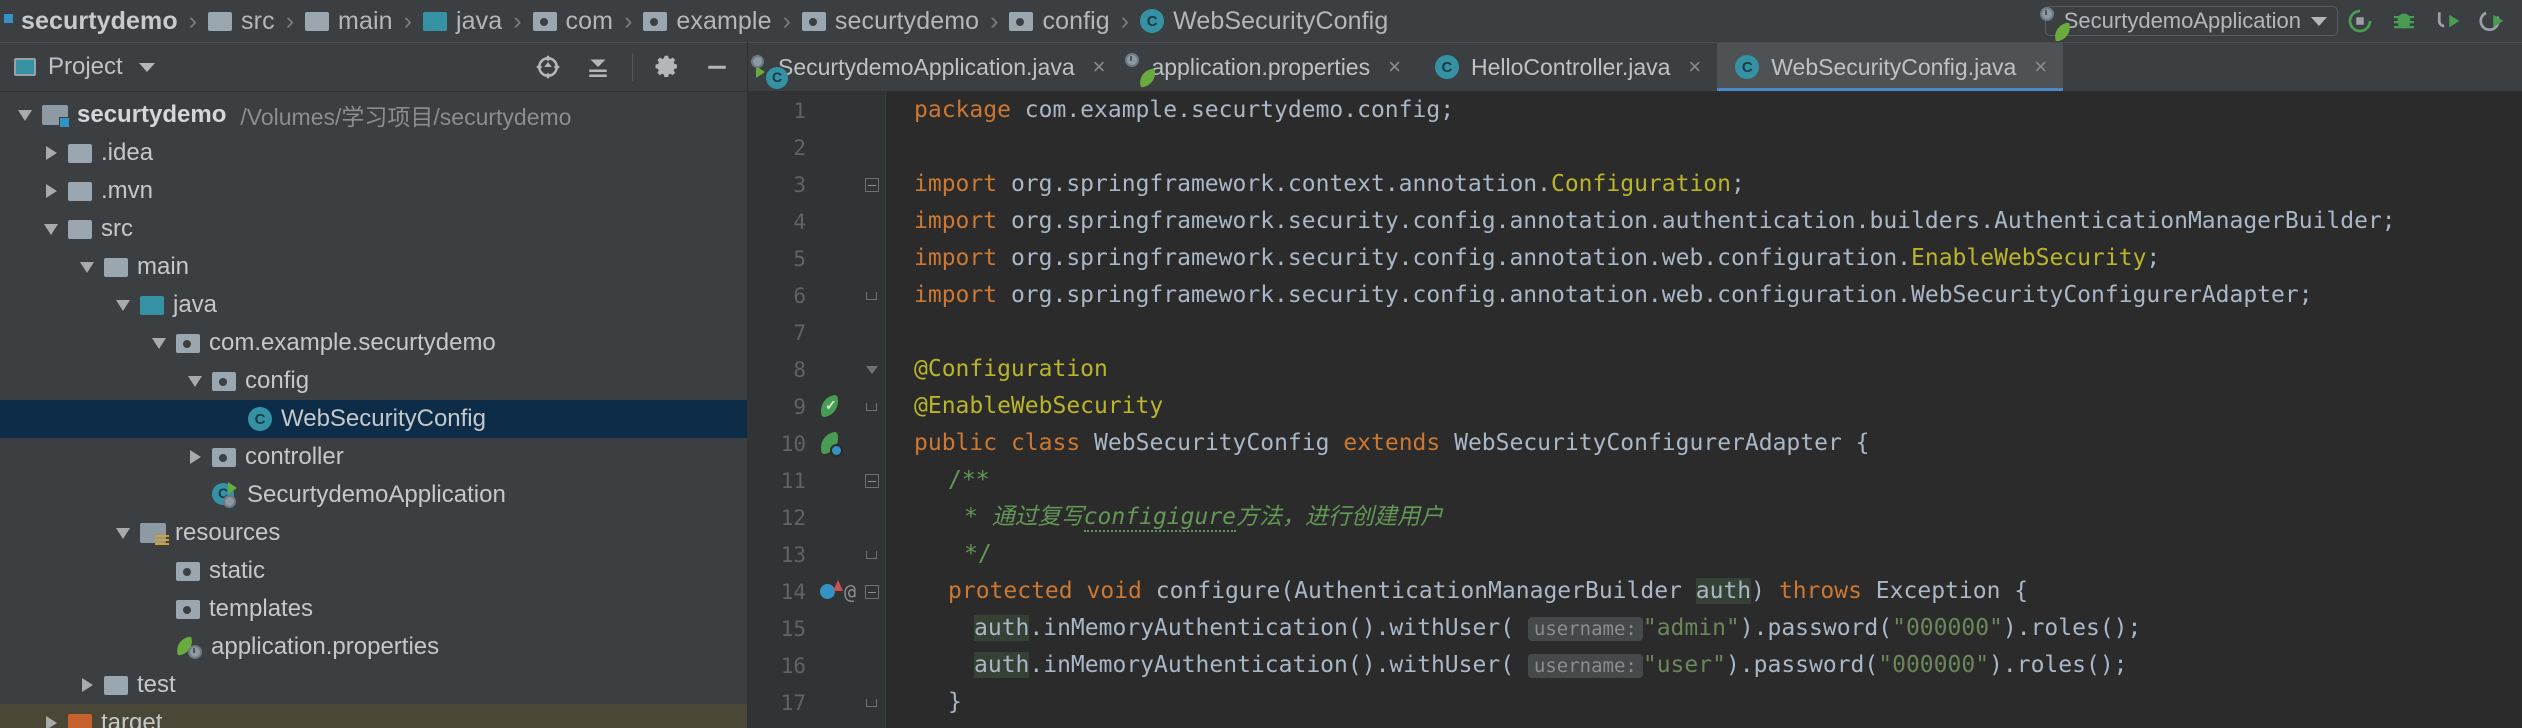 The image size is (2522, 728). Describe the element at coordinates (1011, 369) in the screenshot. I see `code-line-8: @Configuration` at that location.